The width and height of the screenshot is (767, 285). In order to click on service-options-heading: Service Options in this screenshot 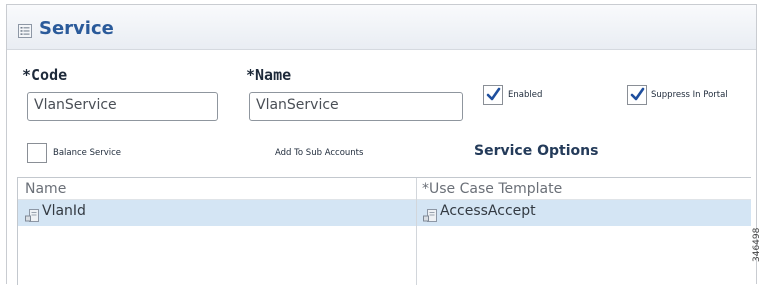, I will do `click(536, 151)`.